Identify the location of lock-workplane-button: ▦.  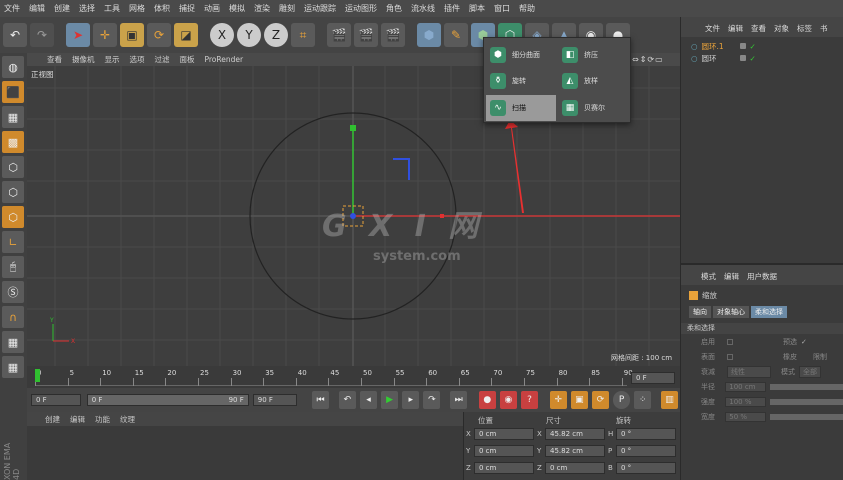
(13, 342).